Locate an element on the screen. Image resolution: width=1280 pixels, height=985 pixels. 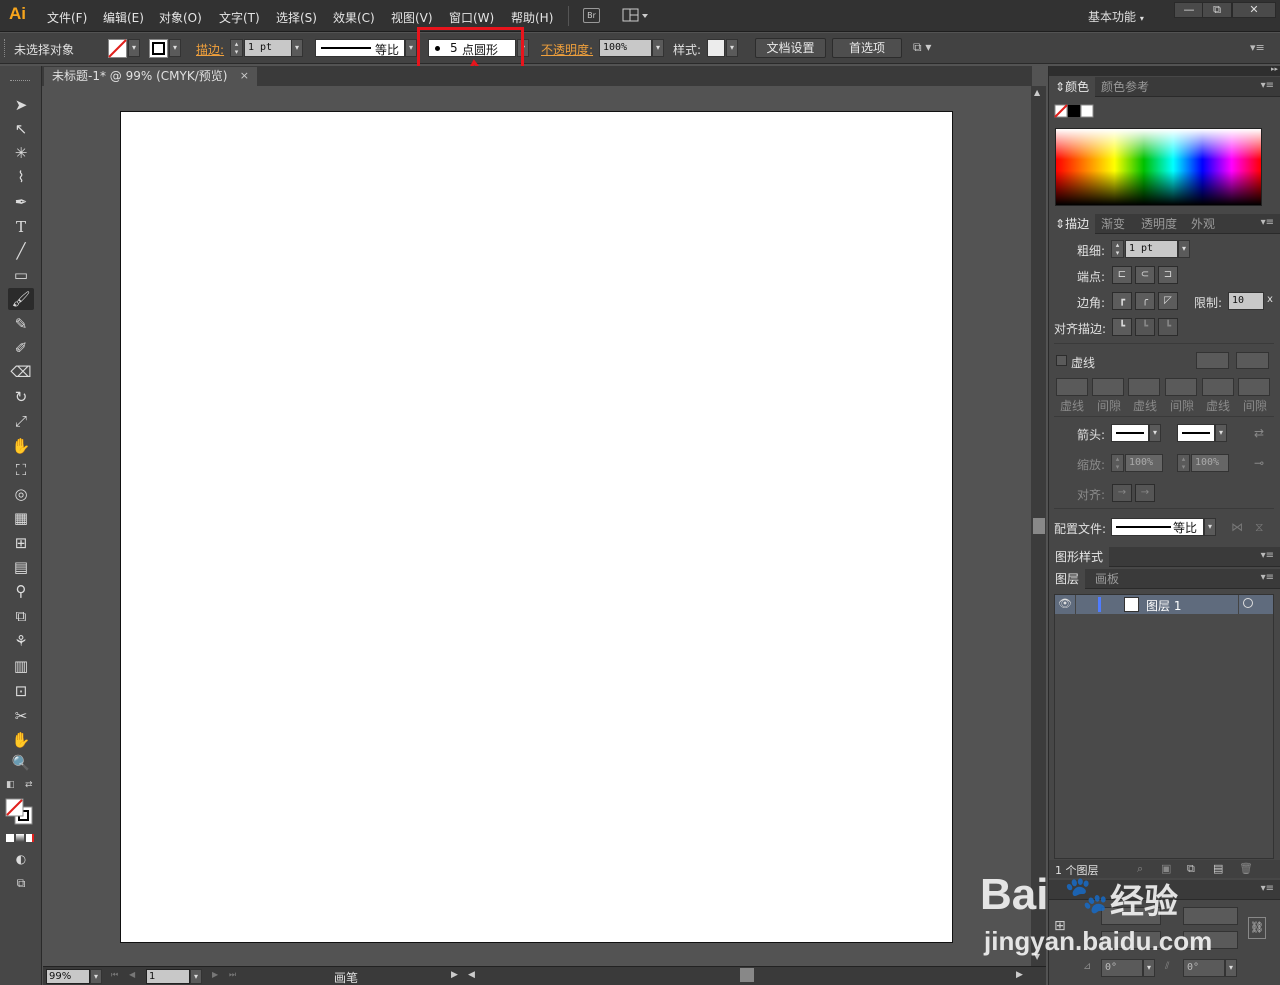
next-artboard-icon: ▶ is located at coordinates (215, 974).